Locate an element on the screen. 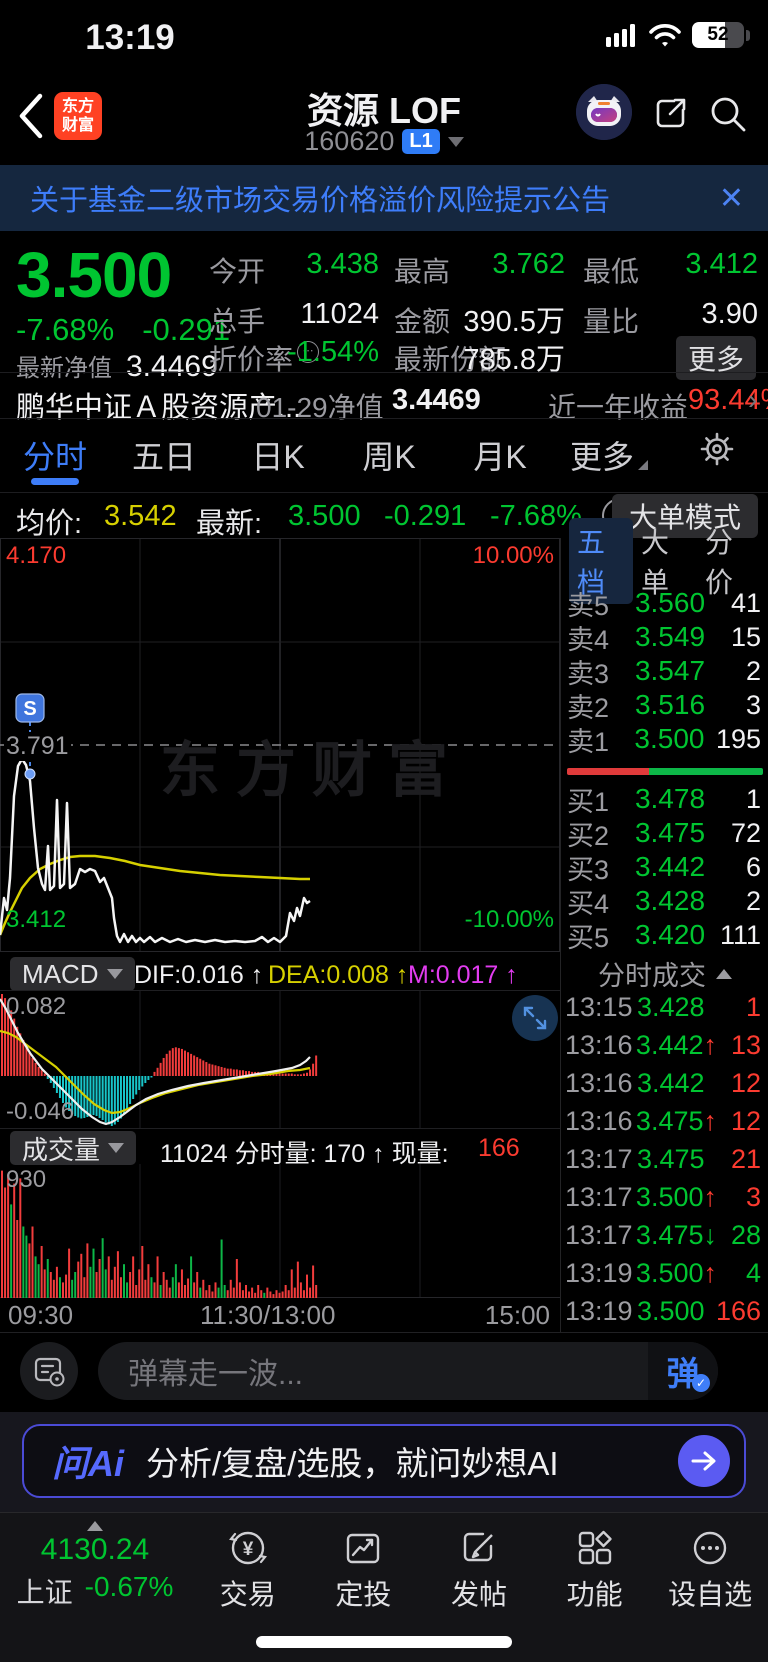  macd-max: 0.082 is located at coordinates (36, 1006).